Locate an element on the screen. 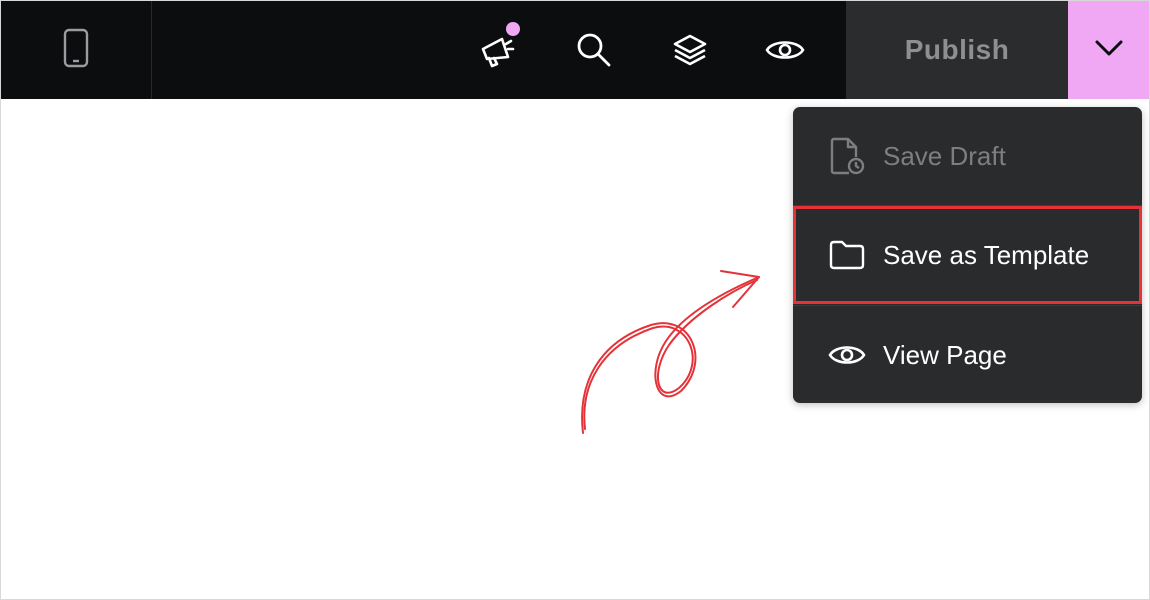 The width and height of the screenshot is (1150, 600). menu-item-label: Save Draft is located at coordinates (944, 155).